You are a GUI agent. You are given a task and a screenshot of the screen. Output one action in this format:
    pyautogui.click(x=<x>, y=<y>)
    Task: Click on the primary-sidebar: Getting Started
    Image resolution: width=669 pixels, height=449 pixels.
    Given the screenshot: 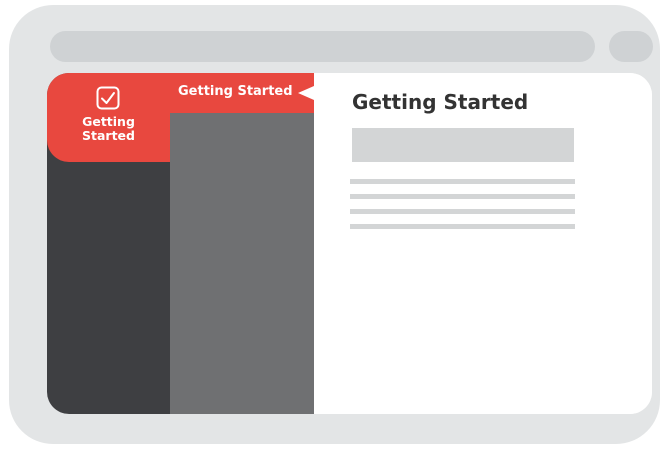 What is the action you would take?
    pyautogui.click(x=108, y=243)
    